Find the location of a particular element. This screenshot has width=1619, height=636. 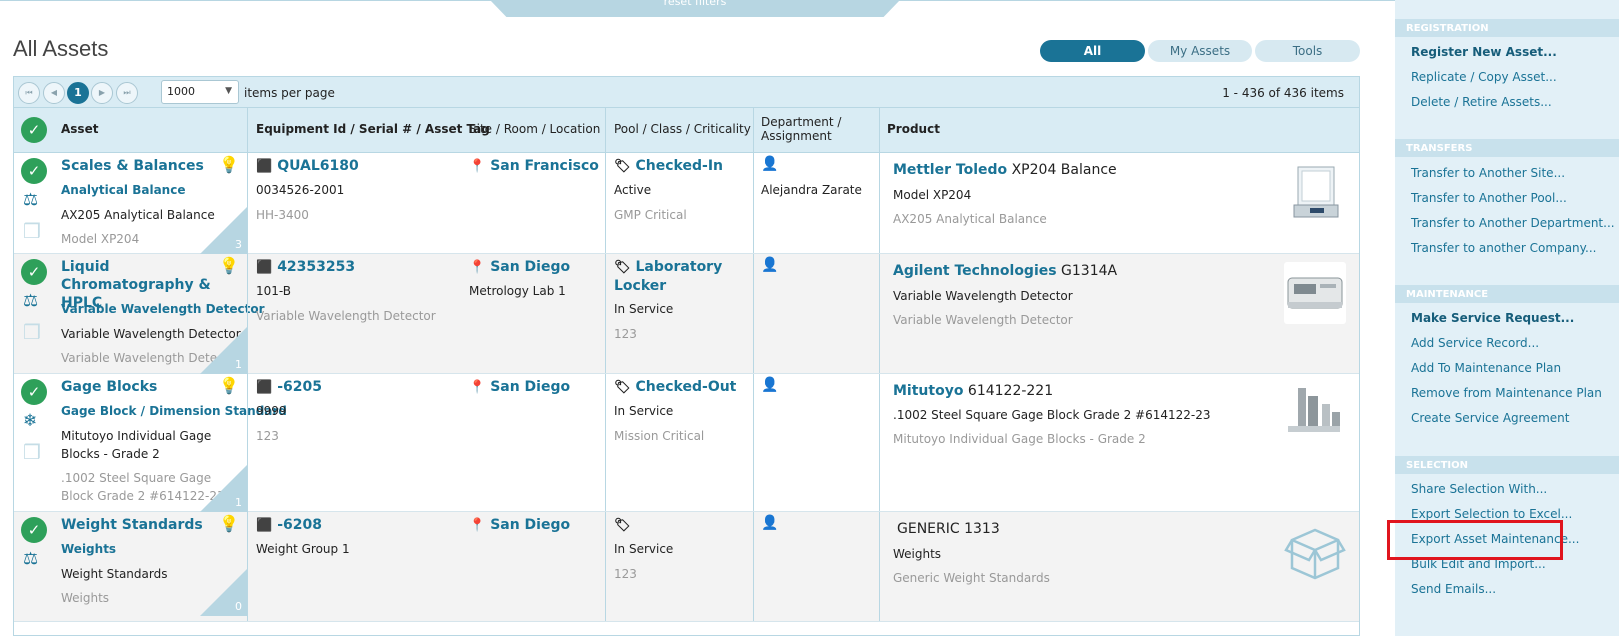

pool: 🏷 Laboratory Locker is located at coordinates (679, 276).